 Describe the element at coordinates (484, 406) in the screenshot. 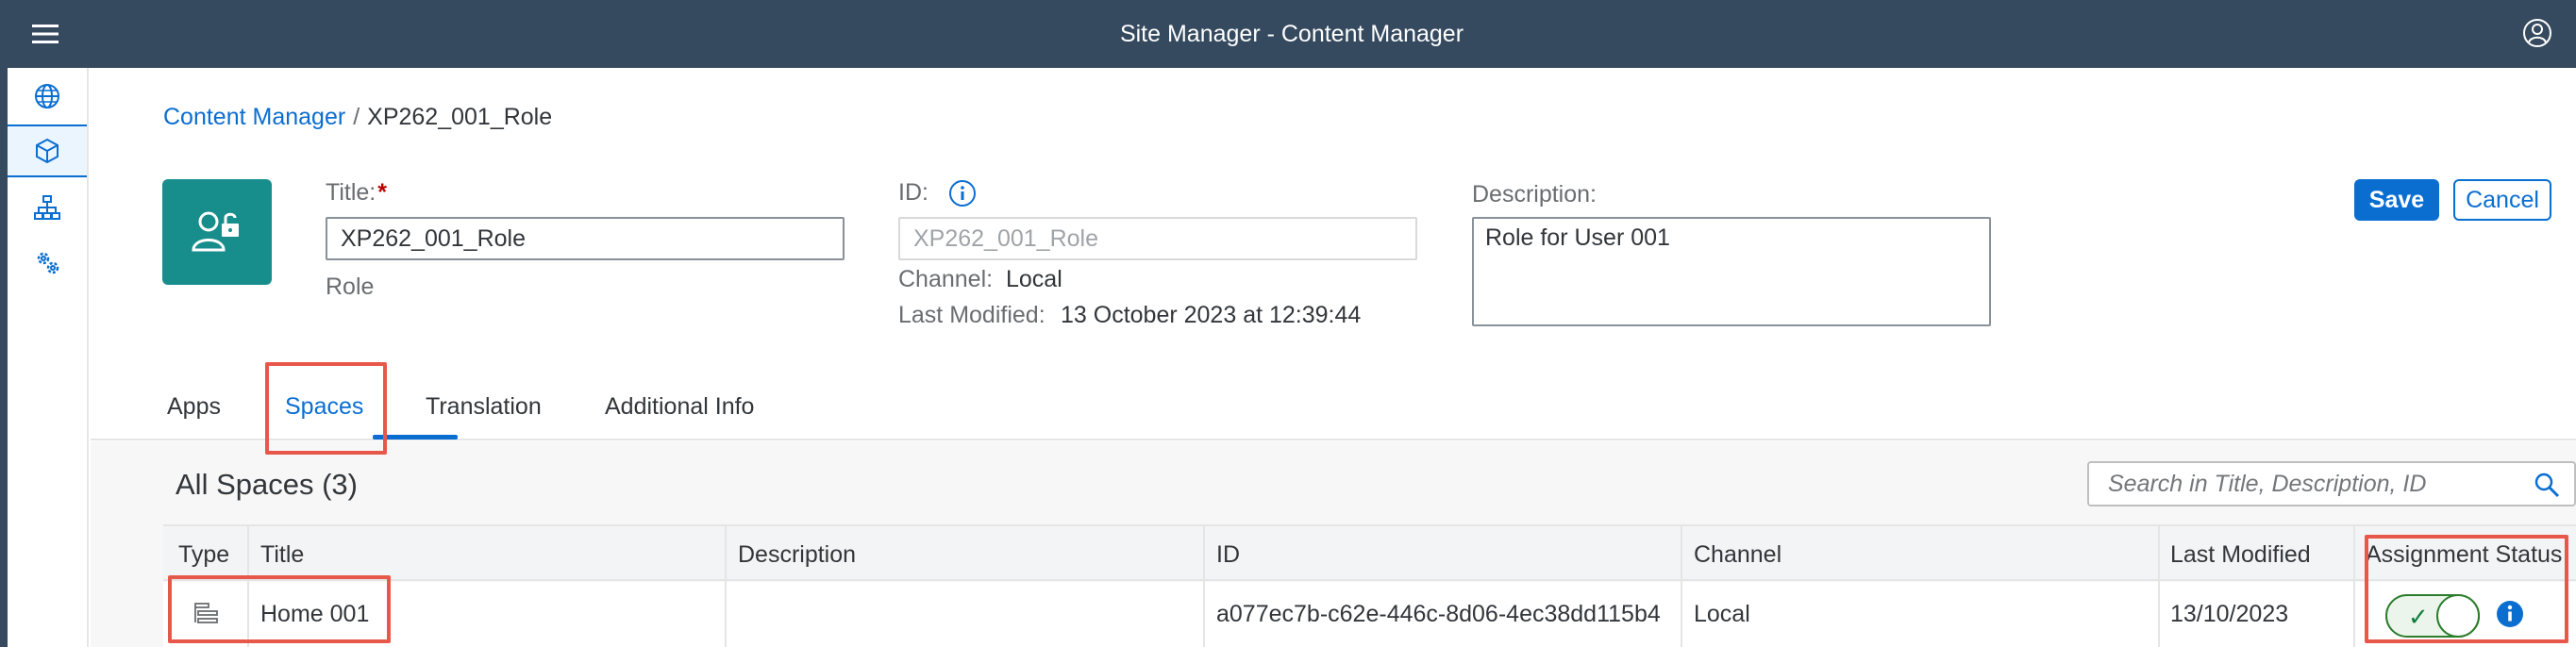

I see `tab-translation: Translation` at that location.